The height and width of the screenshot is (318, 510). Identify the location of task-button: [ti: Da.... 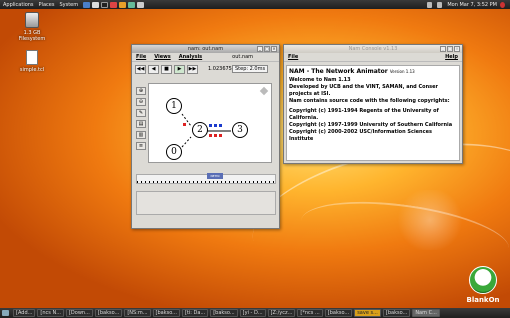
(195, 313).